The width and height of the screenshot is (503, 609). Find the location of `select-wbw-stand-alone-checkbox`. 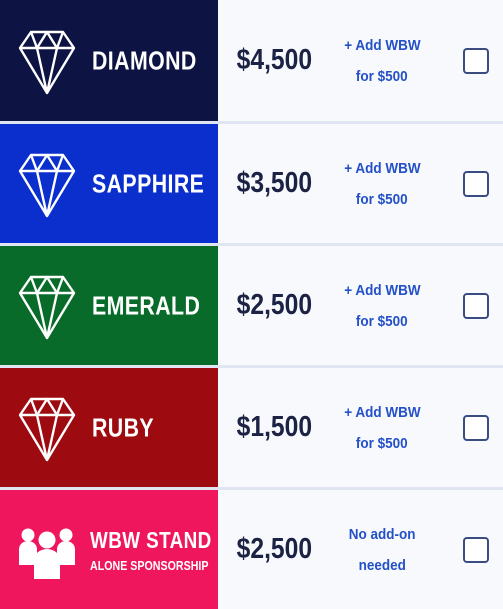

select-wbw-stand-alone-checkbox is located at coordinates (476, 549).